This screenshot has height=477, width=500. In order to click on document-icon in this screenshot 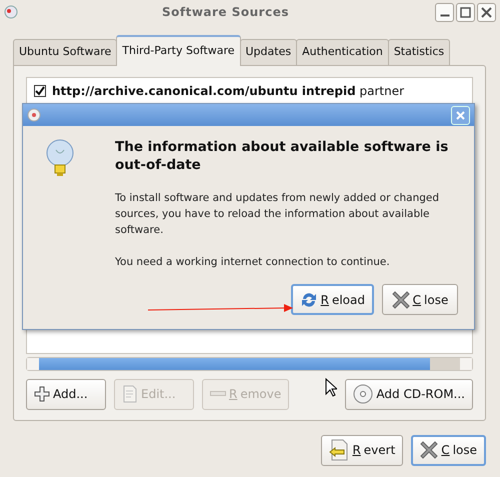, I will do `click(130, 394)`.